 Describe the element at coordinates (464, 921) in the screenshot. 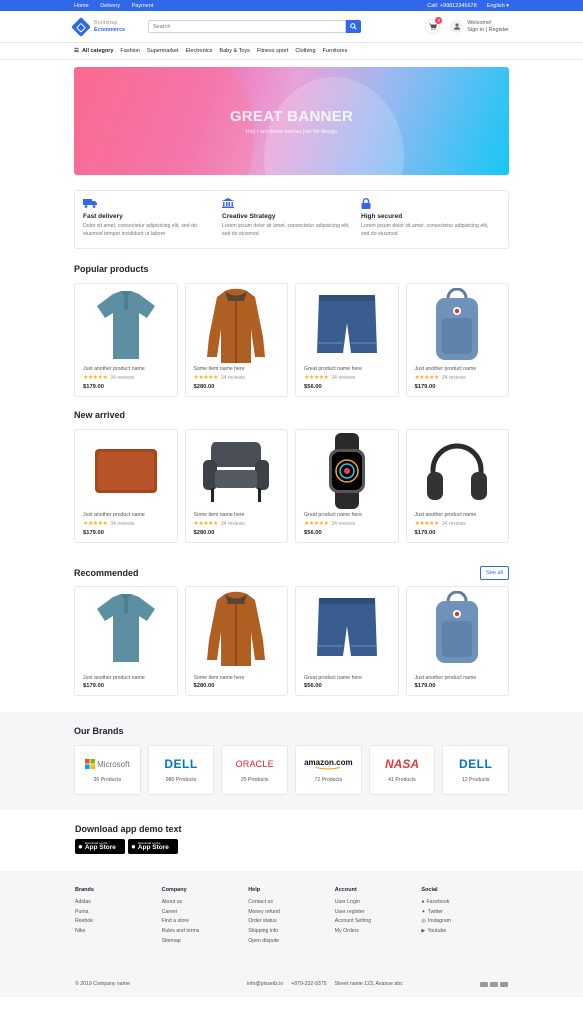

I see `instagram-link: ◎ Instagram` at that location.